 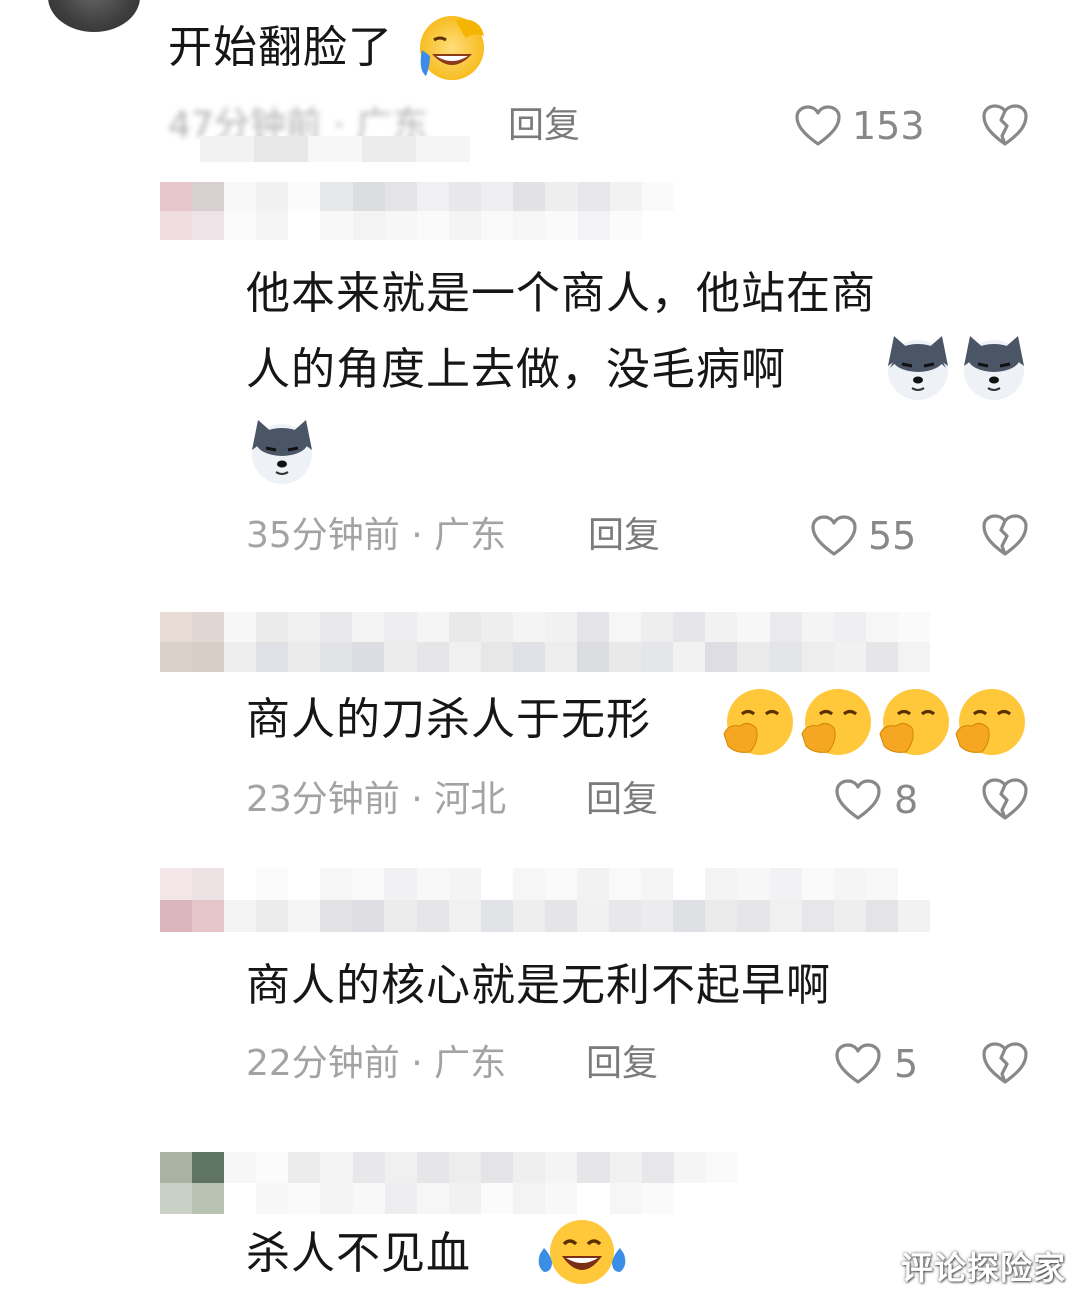 I want to click on tears-of-joy-emoji, so click(x=582, y=1252).